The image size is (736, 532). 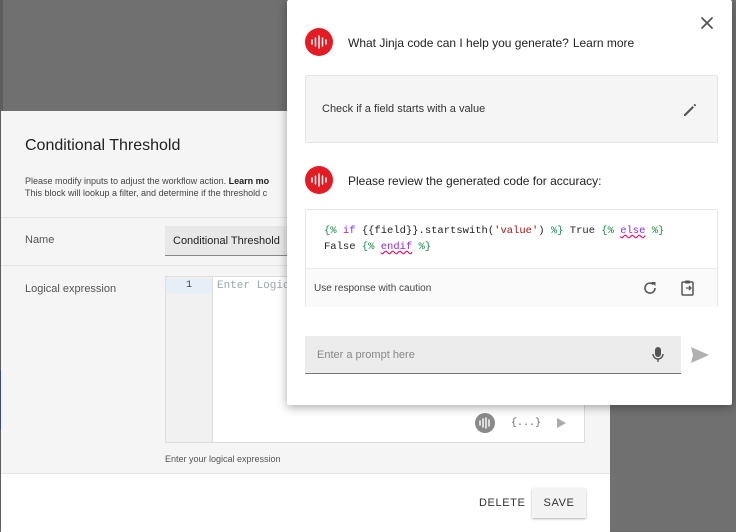 What do you see at coordinates (707, 23) in the screenshot?
I see `close-icon` at bounding box center [707, 23].